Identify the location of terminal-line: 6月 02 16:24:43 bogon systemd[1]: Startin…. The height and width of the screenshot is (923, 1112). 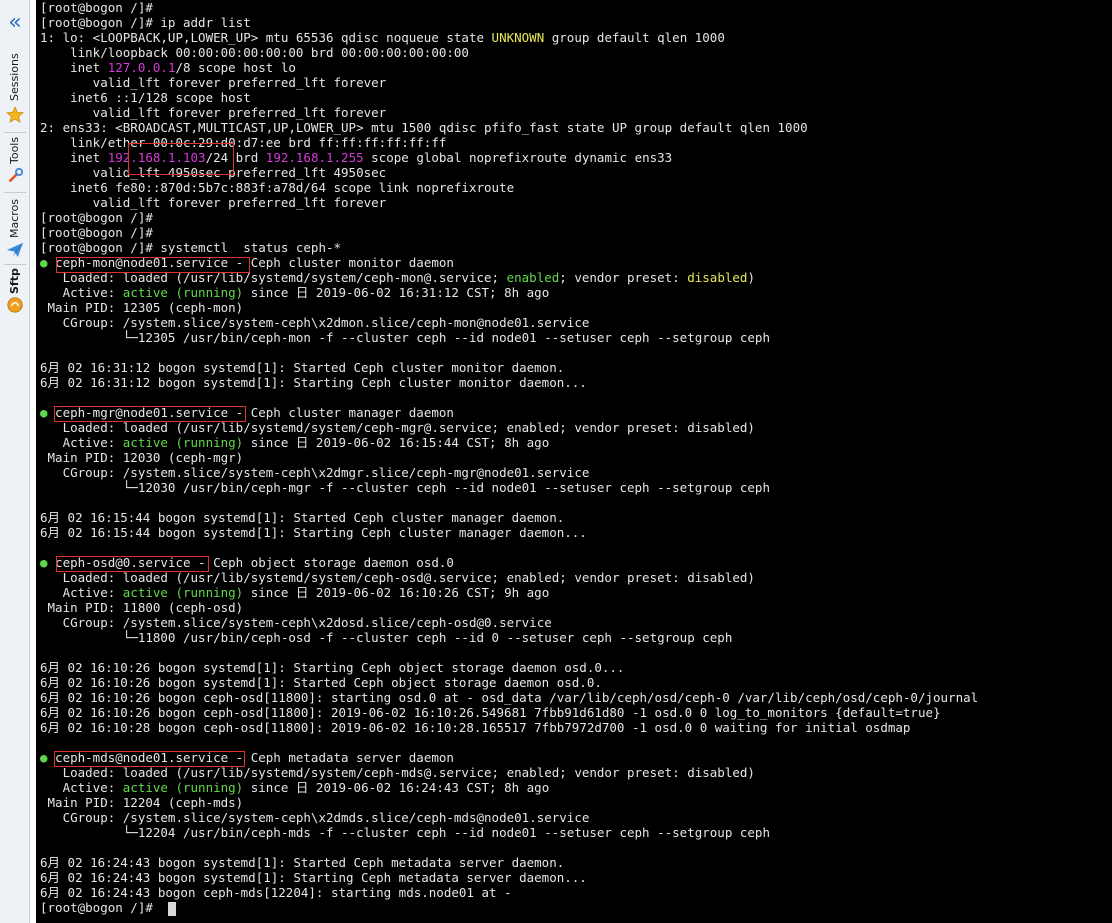
(509, 877).